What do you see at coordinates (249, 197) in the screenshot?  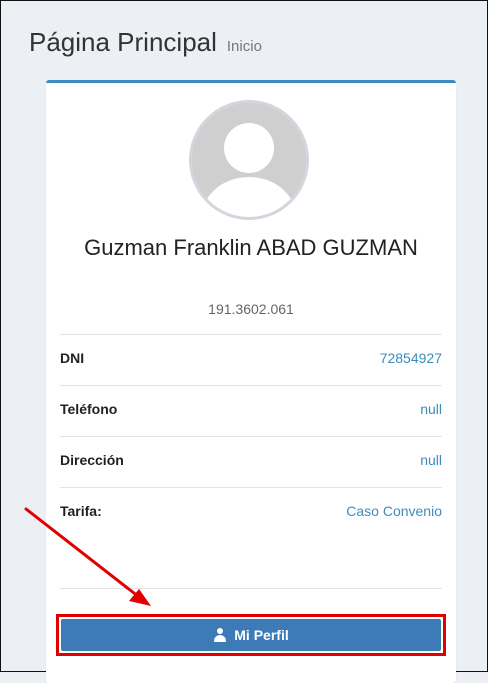 I see `avatar-body-shape` at bounding box center [249, 197].